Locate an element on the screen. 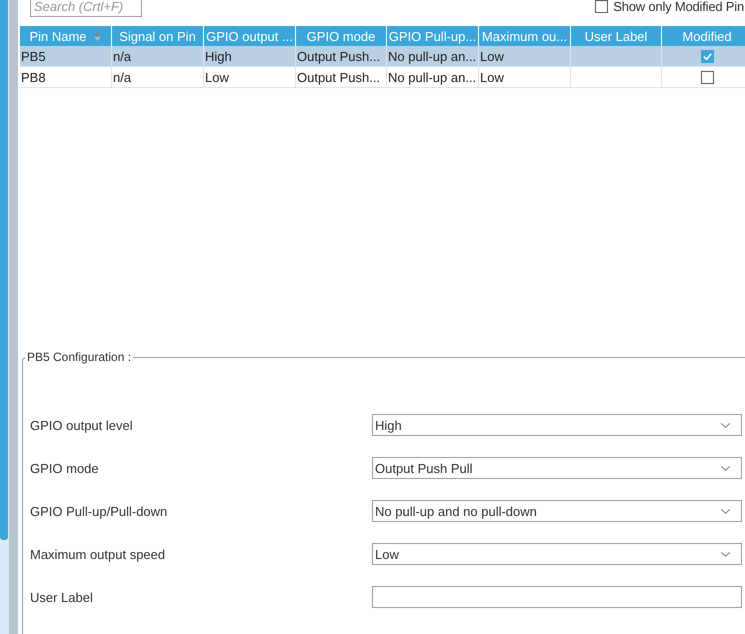 The height and width of the screenshot is (634, 745). filter-label: Show only Modified Pin is located at coordinates (678, 7).